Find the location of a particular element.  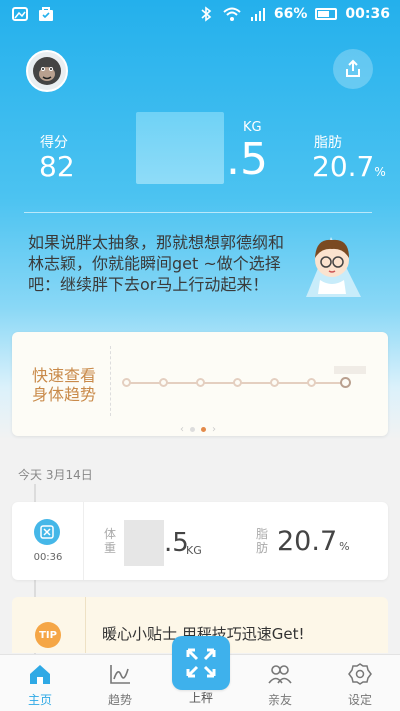

chevron-right-icon: › is located at coordinates (214, 429).